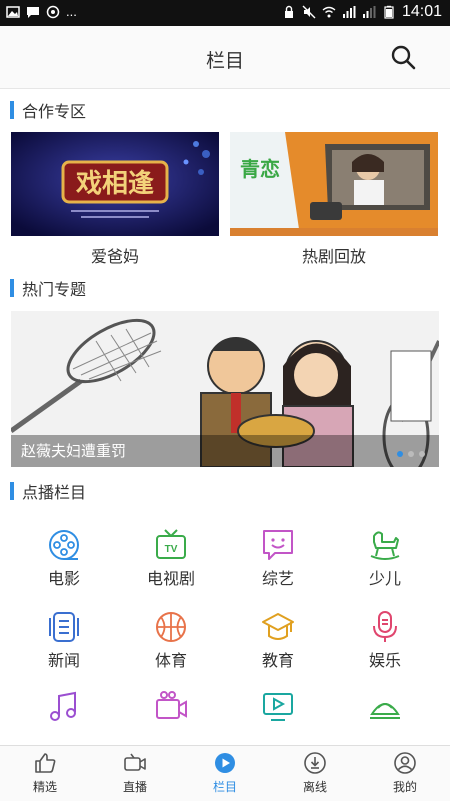  What do you see at coordinates (315, 763) in the screenshot?
I see `download-icon` at bounding box center [315, 763].